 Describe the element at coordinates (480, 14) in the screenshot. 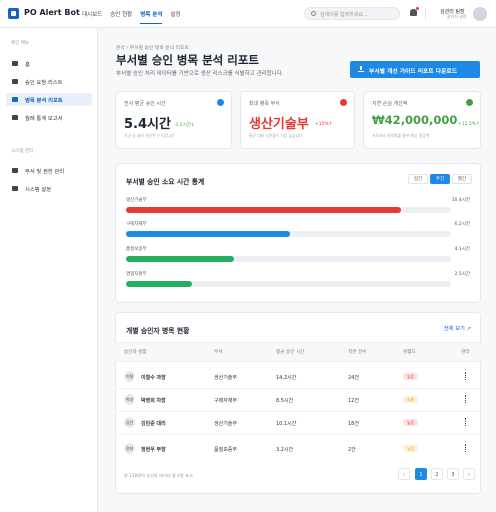

I see `avatar` at that location.